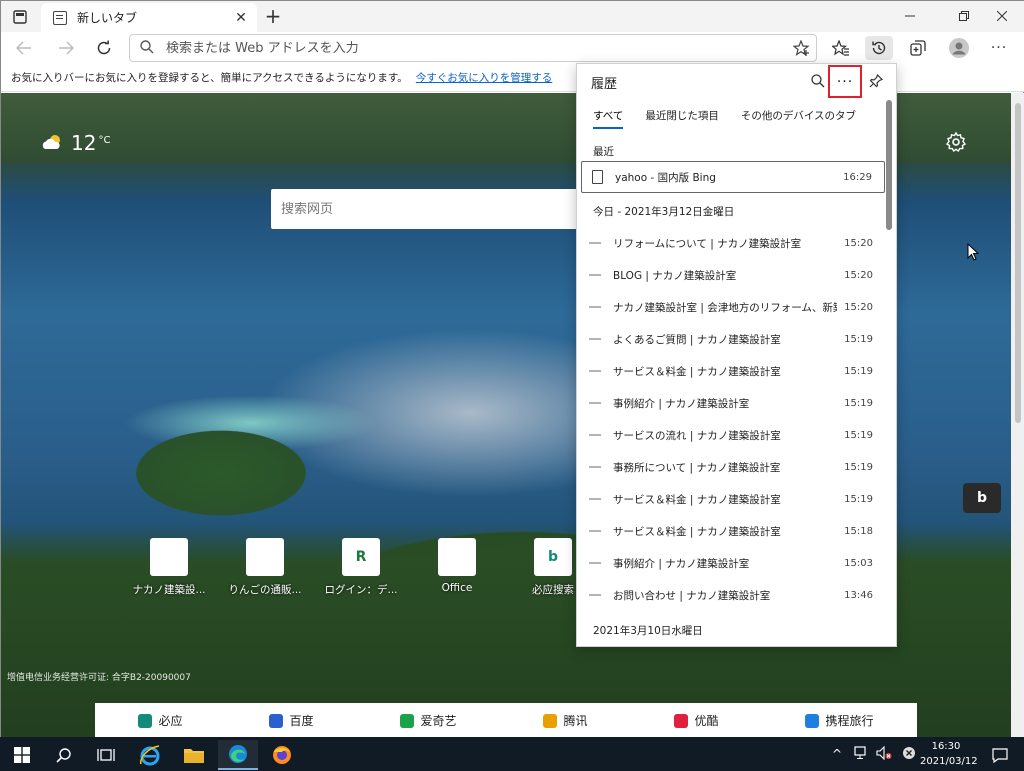 This screenshot has width=1024, height=771. I want to click on settings-more-icon: ···, so click(999, 48).